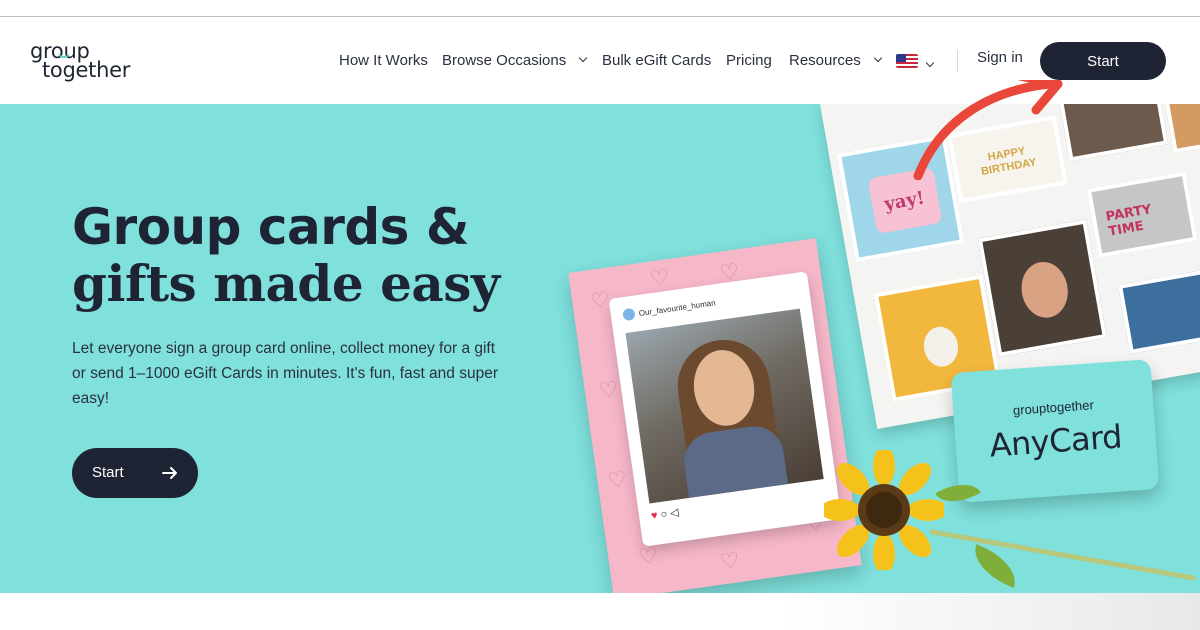 Image resolution: width=1200 pixels, height=630 pixels. What do you see at coordinates (724, 406) in the screenshot?
I see `woman-photo` at bounding box center [724, 406].